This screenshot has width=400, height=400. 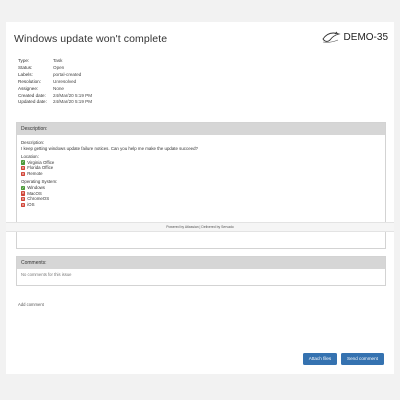 What do you see at coordinates (201, 240) in the screenshot?
I see `description-panel-continued` at bounding box center [201, 240].